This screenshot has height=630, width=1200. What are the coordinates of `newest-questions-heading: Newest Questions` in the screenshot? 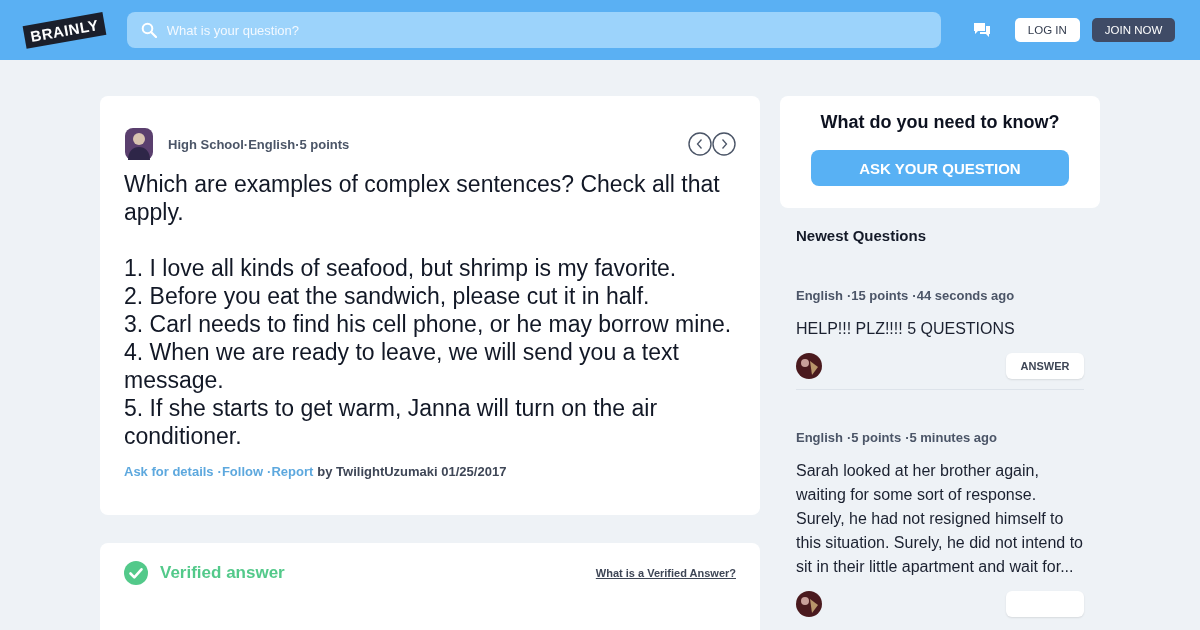 It's located at (861, 235).